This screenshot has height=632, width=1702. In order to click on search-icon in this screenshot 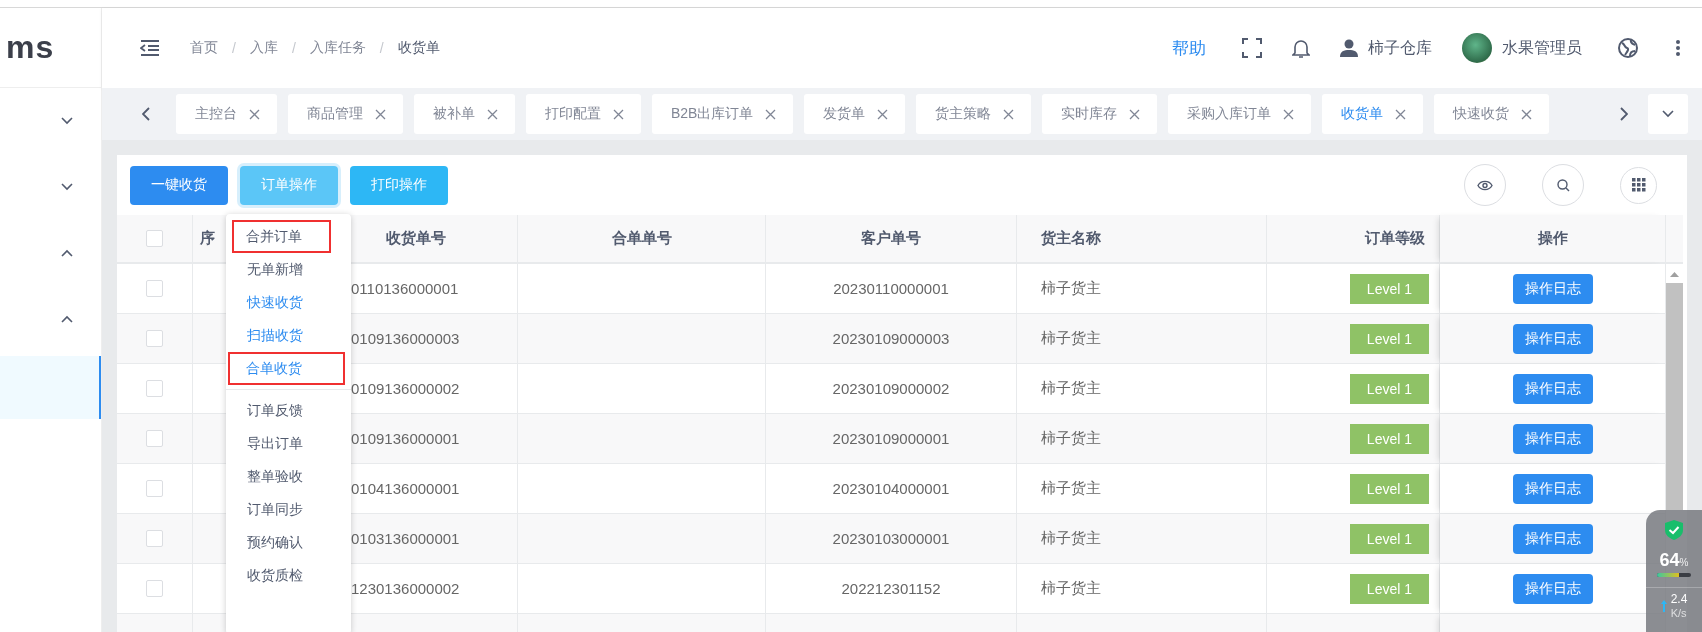, I will do `click(1563, 185)`.